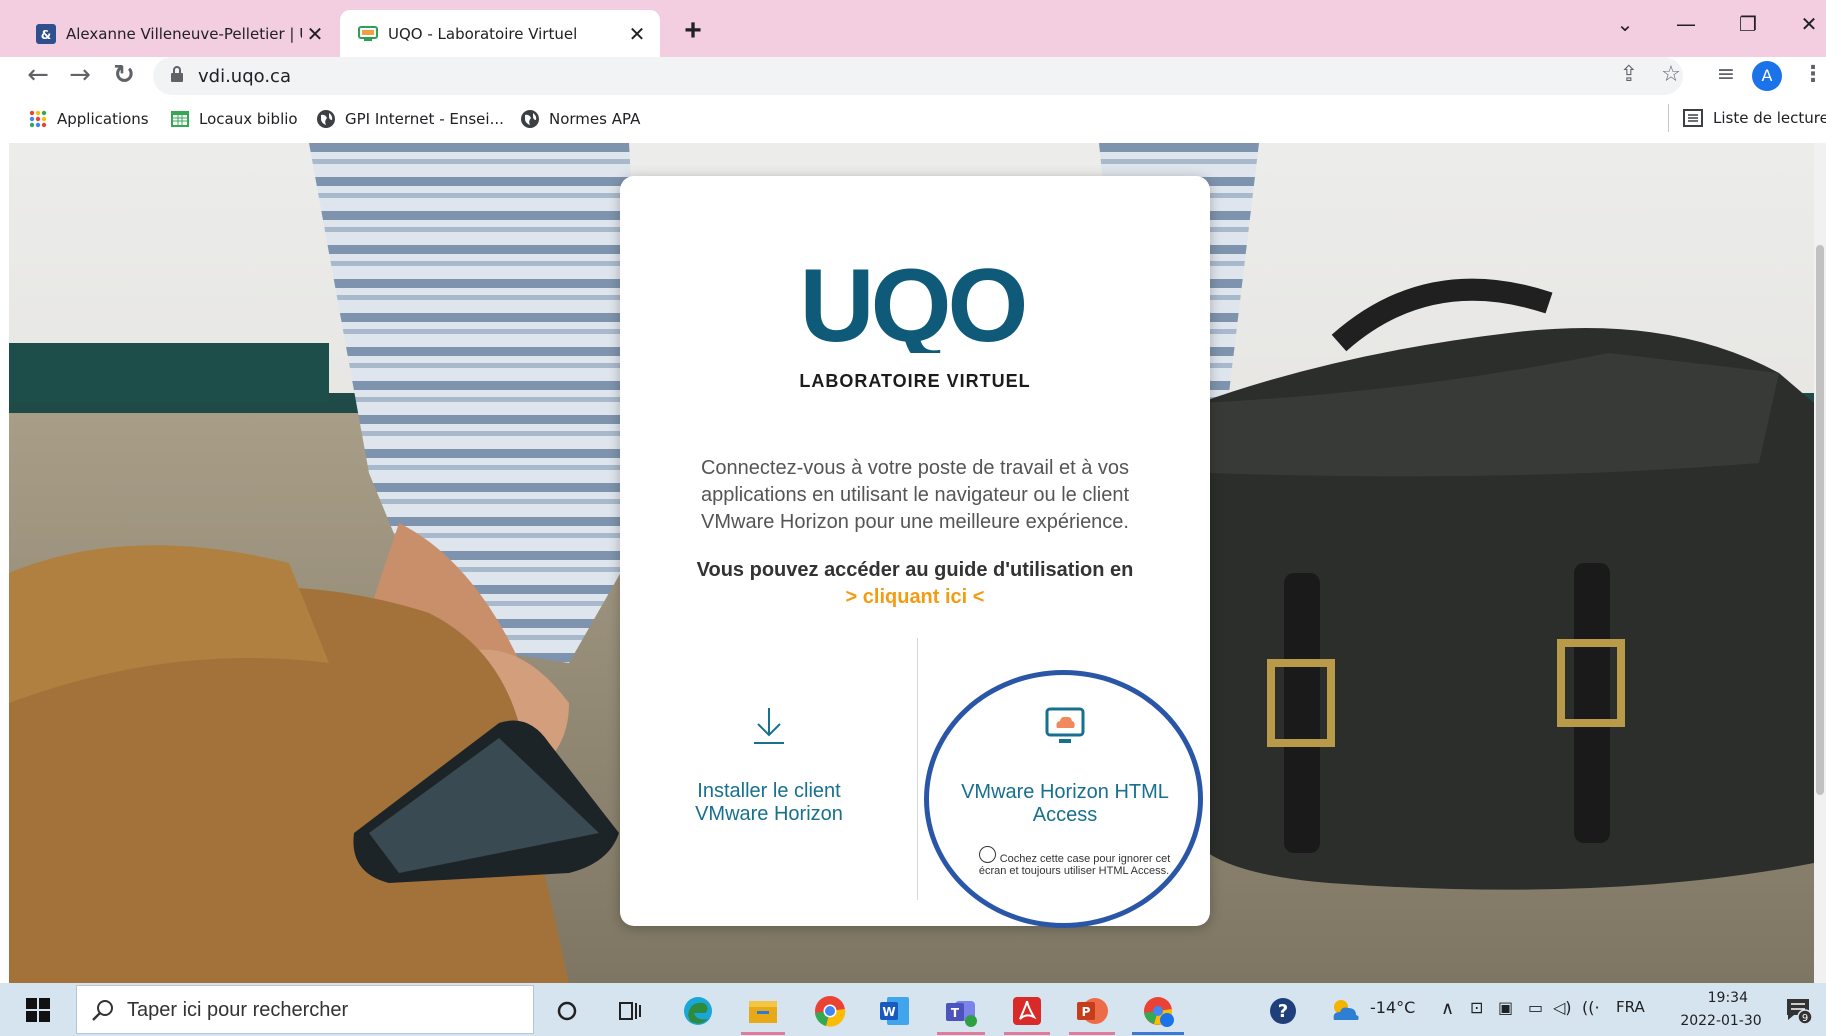 The height and width of the screenshot is (1036, 1826). What do you see at coordinates (248, 119) in the screenshot?
I see `bookmark-label: Locaux biblio` at bounding box center [248, 119].